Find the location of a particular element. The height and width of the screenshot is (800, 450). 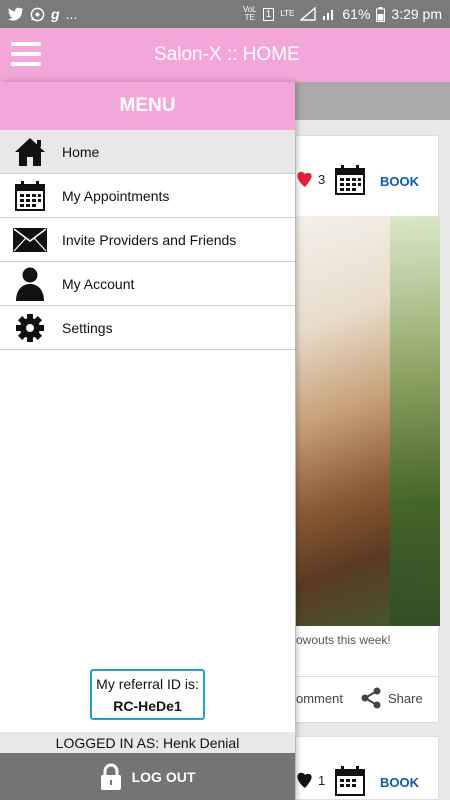

clock: 3:29 pm is located at coordinates (416, 14).